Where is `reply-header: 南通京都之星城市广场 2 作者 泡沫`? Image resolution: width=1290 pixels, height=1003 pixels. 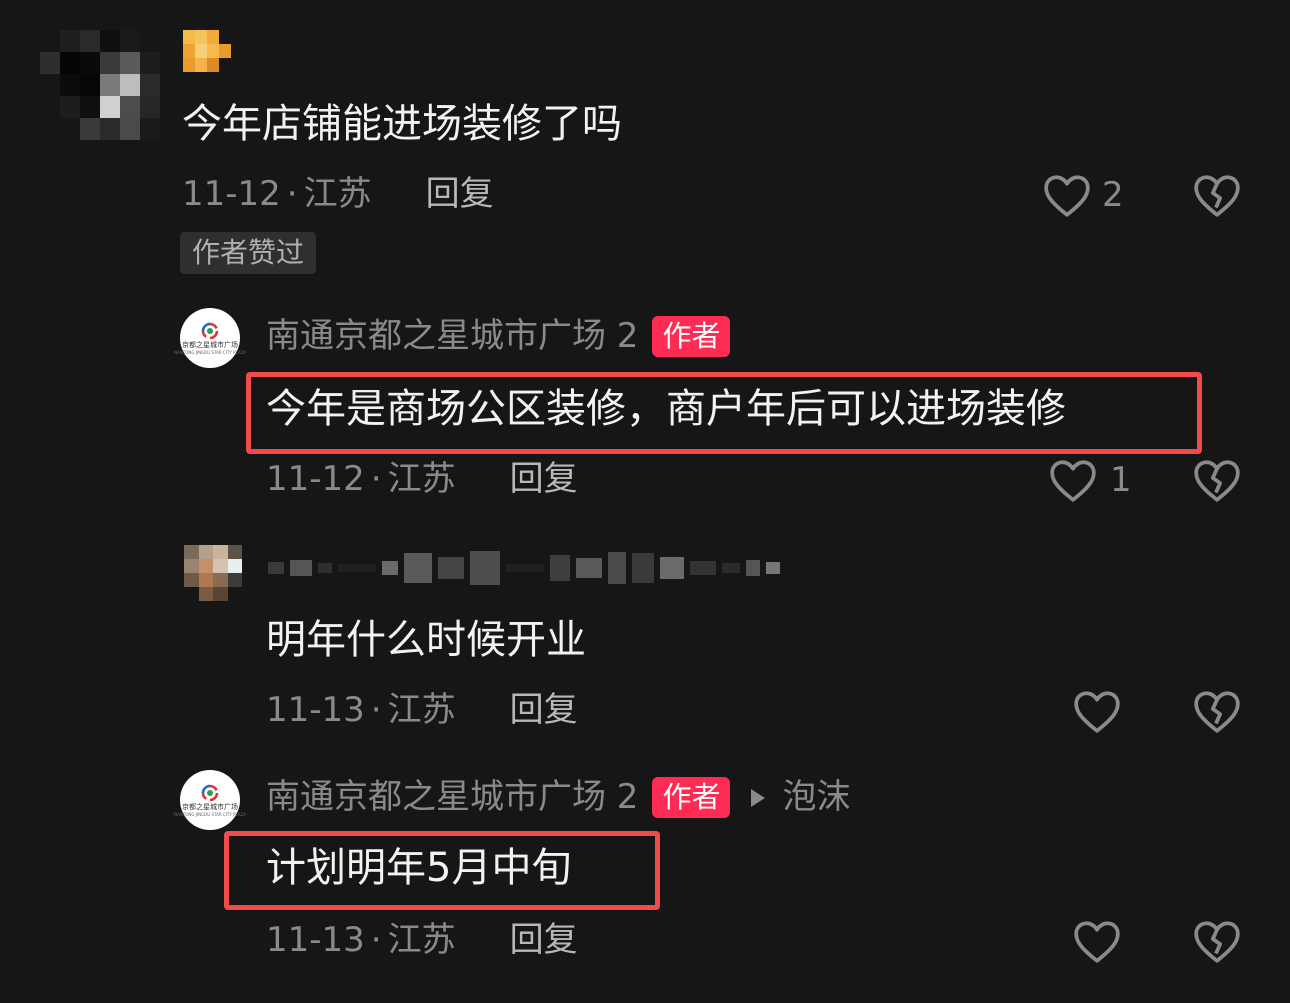 reply-header: 南通京都之星城市广场 2 作者 泡沫 is located at coordinates (558, 797).